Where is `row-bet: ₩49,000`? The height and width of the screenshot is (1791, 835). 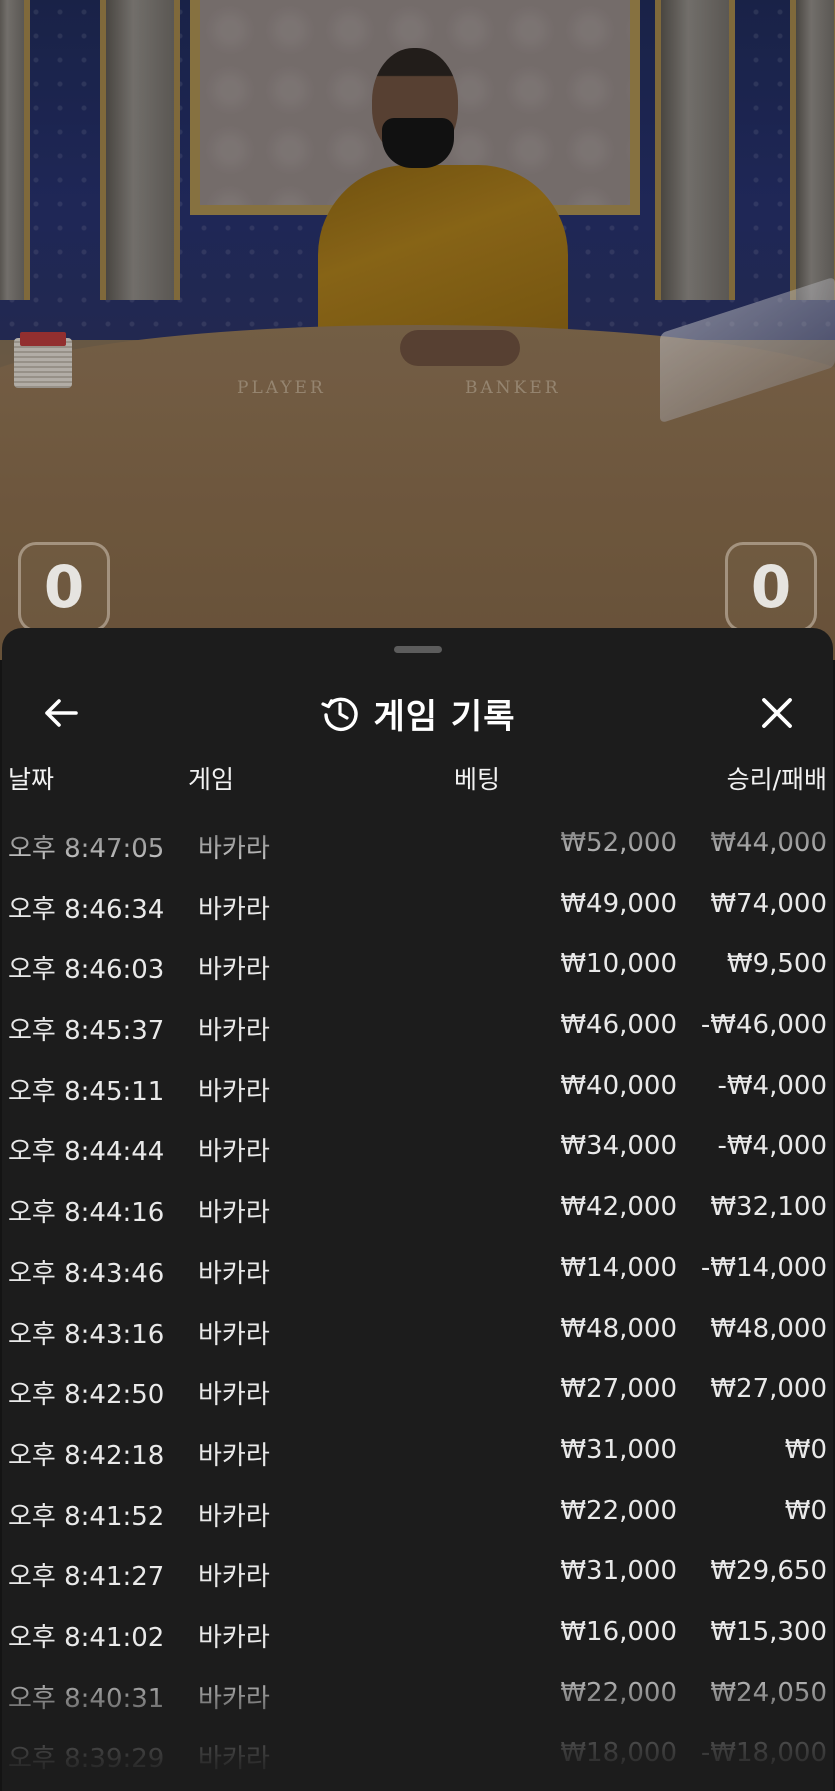 row-bet: ₩49,000 is located at coordinates (618, 903).